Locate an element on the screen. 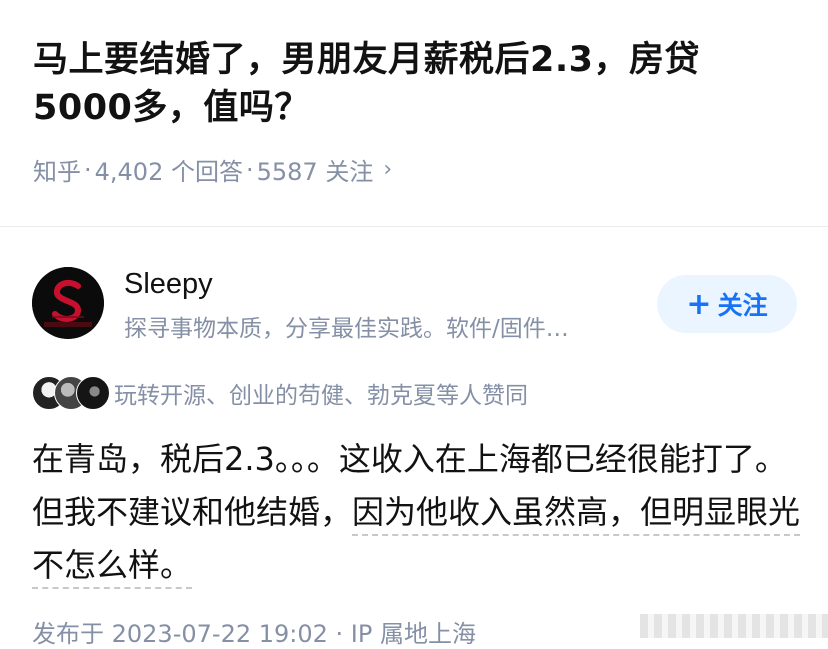 The height and width of the screenshot is (649, 828). meta-source: 知乎 is located at coordinates (57, 172).